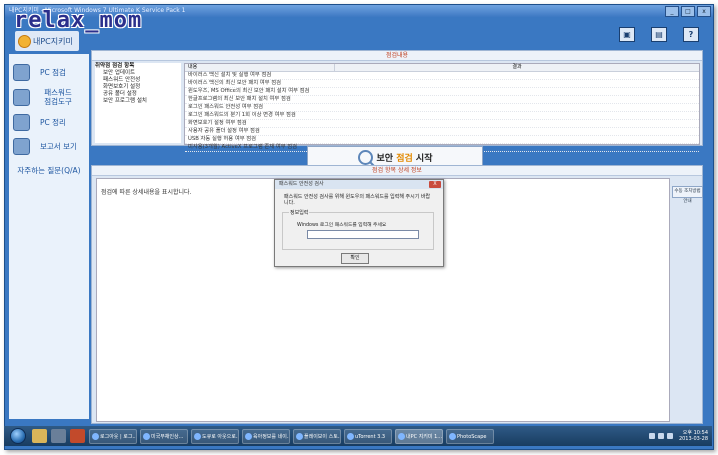 This screenshot has height=455, width=718. Describe the element at coordinates (342, 225) in the screenshot. I see `password-prompt: Windows 로그인 패스워드를 입력해 주세요` at that location.